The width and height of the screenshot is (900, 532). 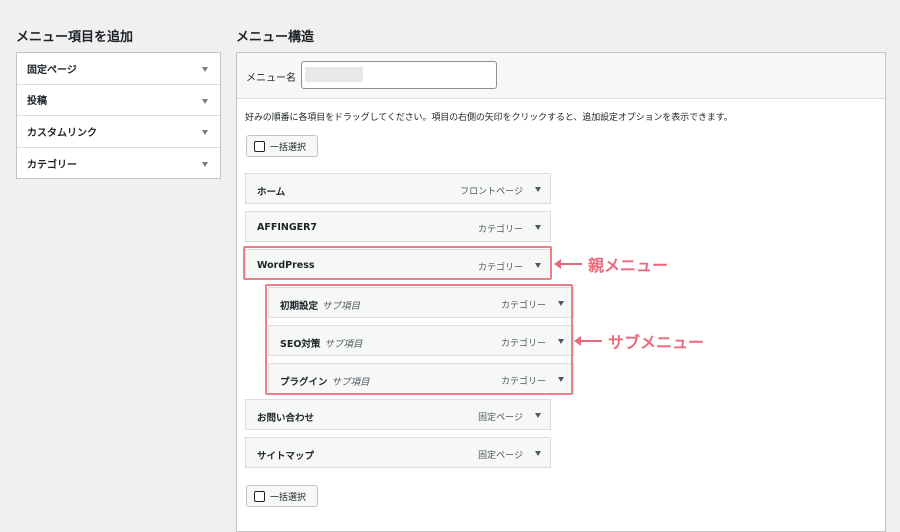 What do you see at coordinates (628, 265) in the screenshot?
I see `parent-menu-label: 親メニュー` at bounding box center [628, 265].